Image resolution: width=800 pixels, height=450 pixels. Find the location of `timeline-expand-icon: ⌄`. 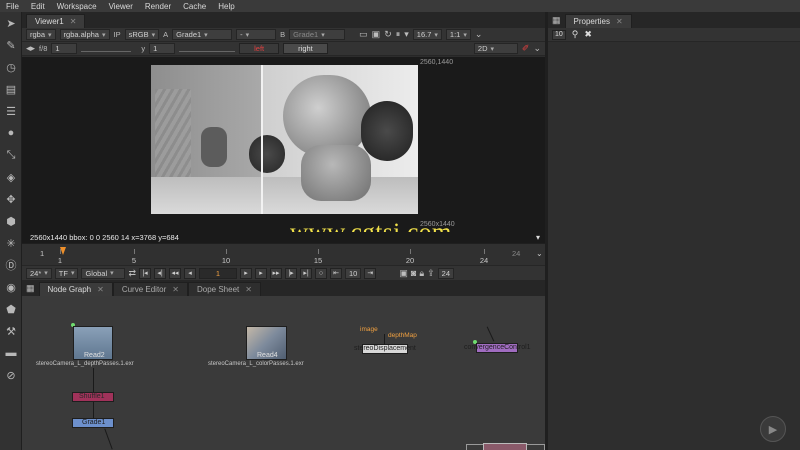

timeline-expand-icon: ⌄ is located at coordinates (539, 253).